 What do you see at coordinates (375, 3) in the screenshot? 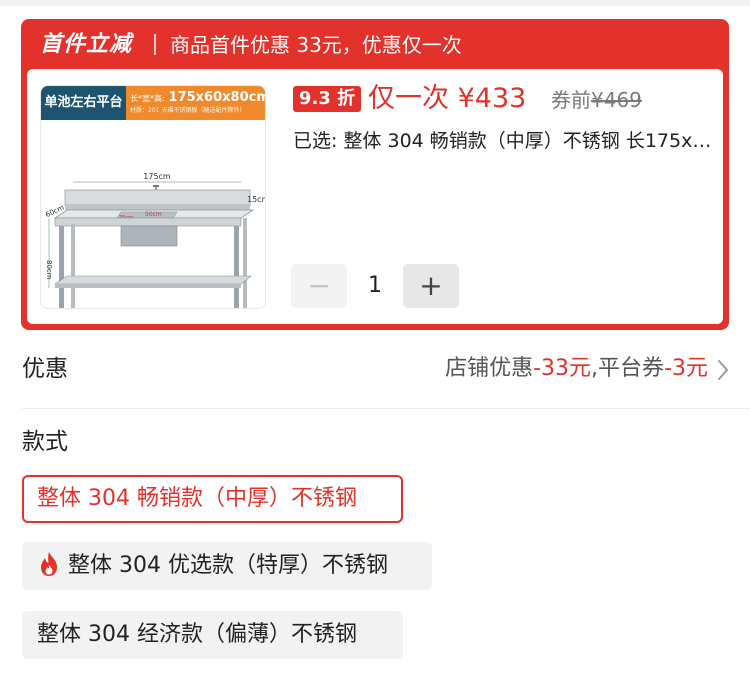
I see `top-strip` at bounding box center [375, 3].